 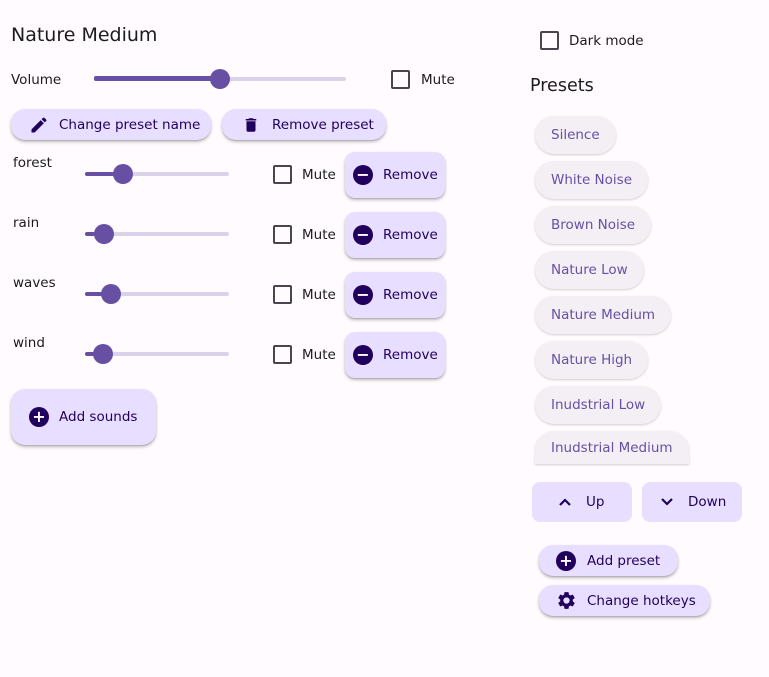 What do you see at coordinates (32, 163) in the screenshot?
I see `sound-name: forest` at bounding box center [32, 163].